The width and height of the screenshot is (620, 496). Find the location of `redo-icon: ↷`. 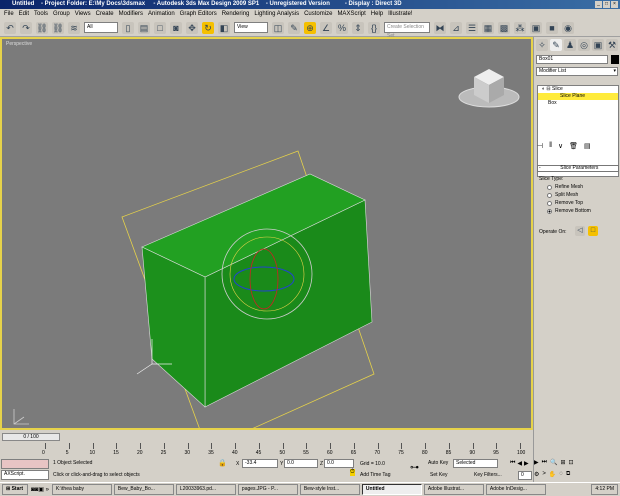

redo-icon: ↷ is located at coordinates (26, 27).